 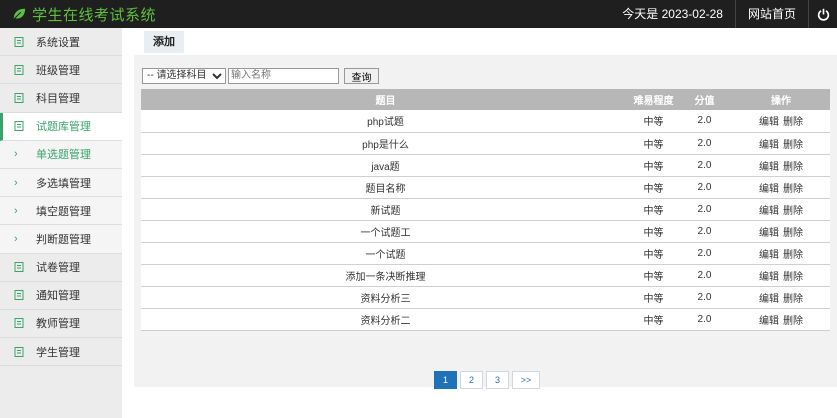 I want to click on sidebar-item: 试卷管理, so click(x=61, y=268).